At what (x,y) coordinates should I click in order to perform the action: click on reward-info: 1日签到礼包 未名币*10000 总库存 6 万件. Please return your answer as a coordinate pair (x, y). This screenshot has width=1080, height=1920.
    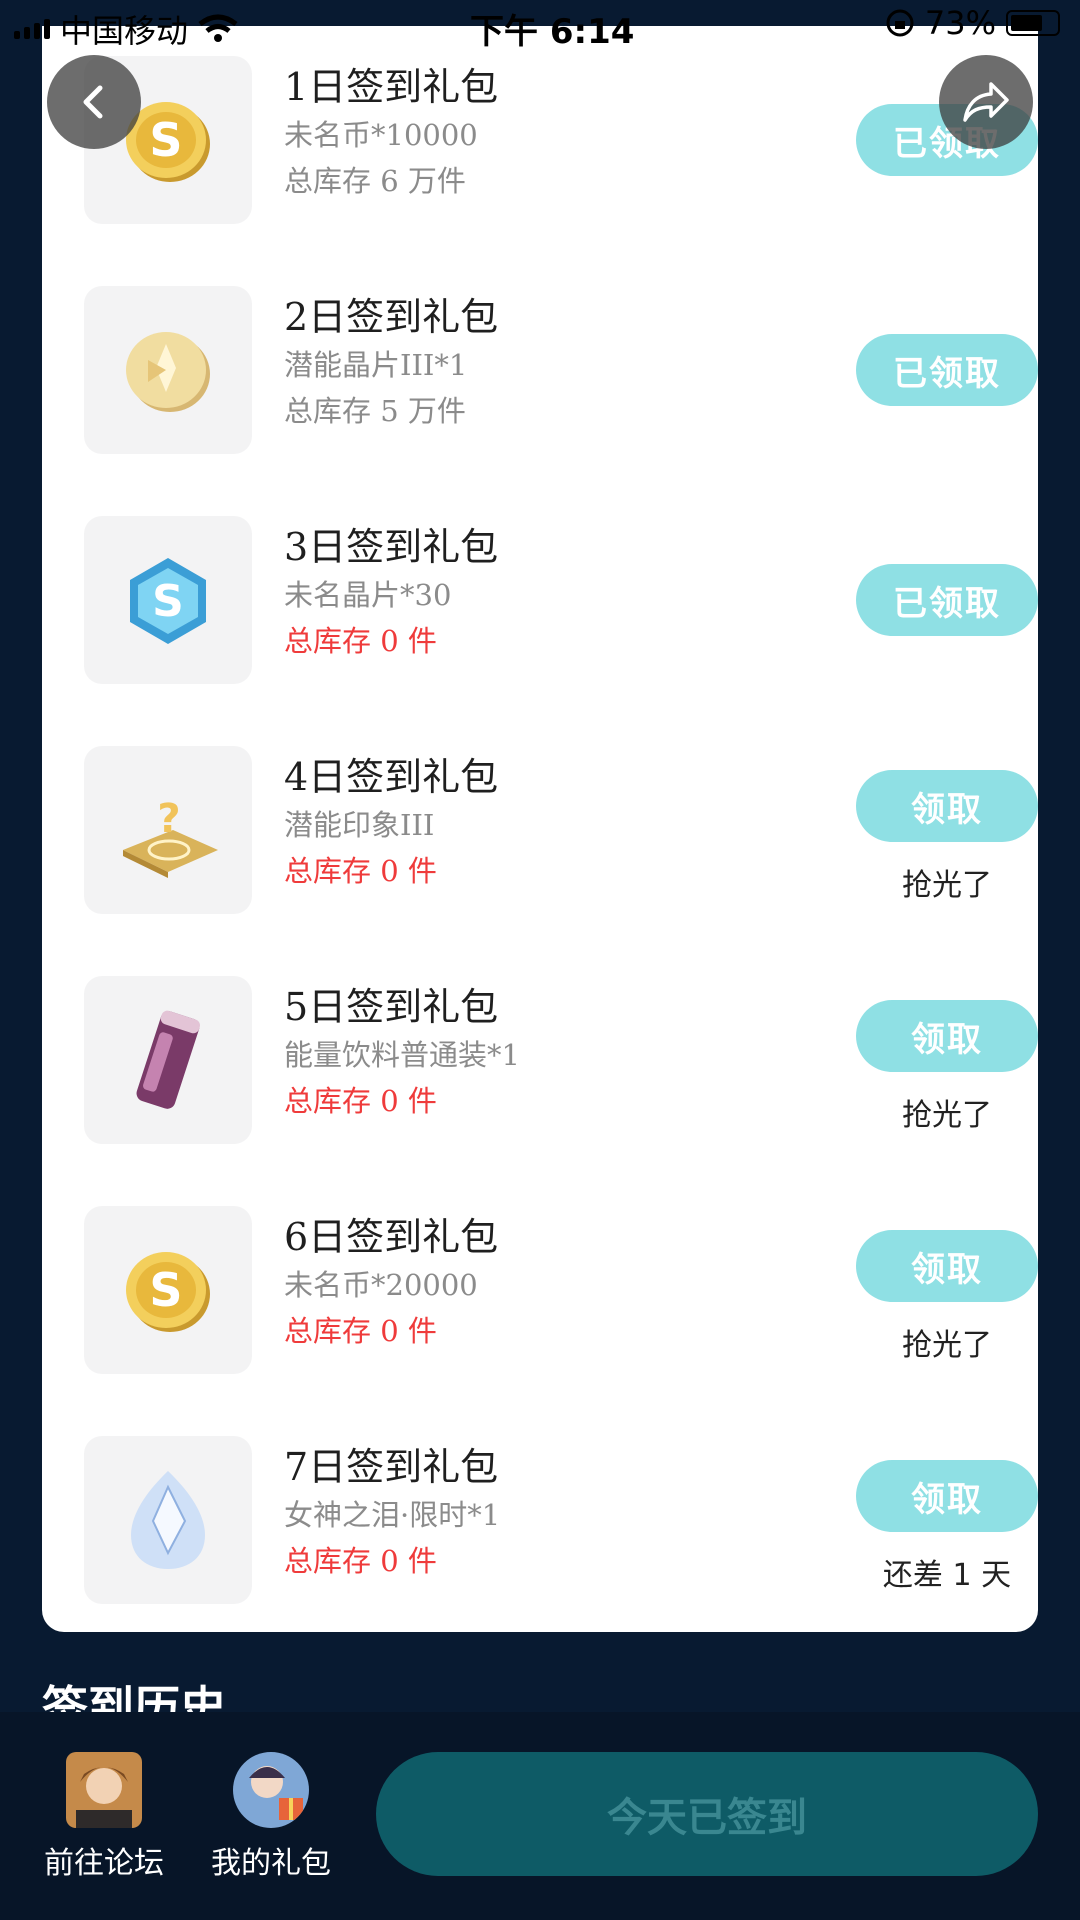
    Looking at the image, I should click on (391, 133).